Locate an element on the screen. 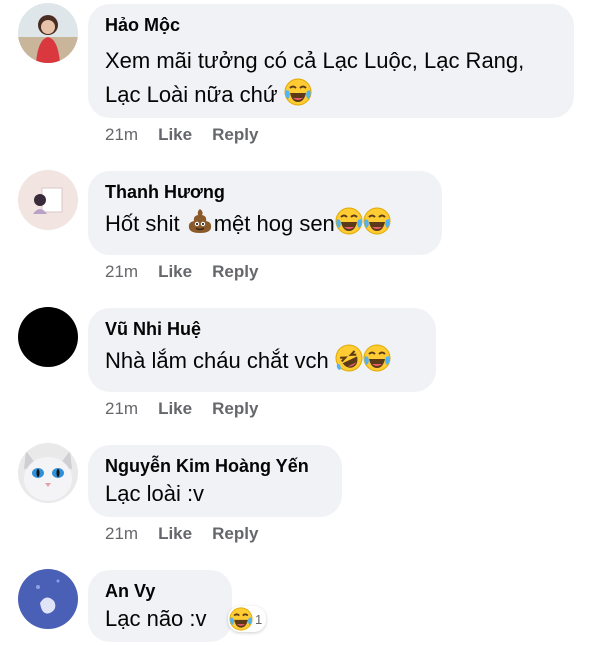 This screenshot has height=645, width=600. reaction-count: 1 is located at coordinates (259, 619).